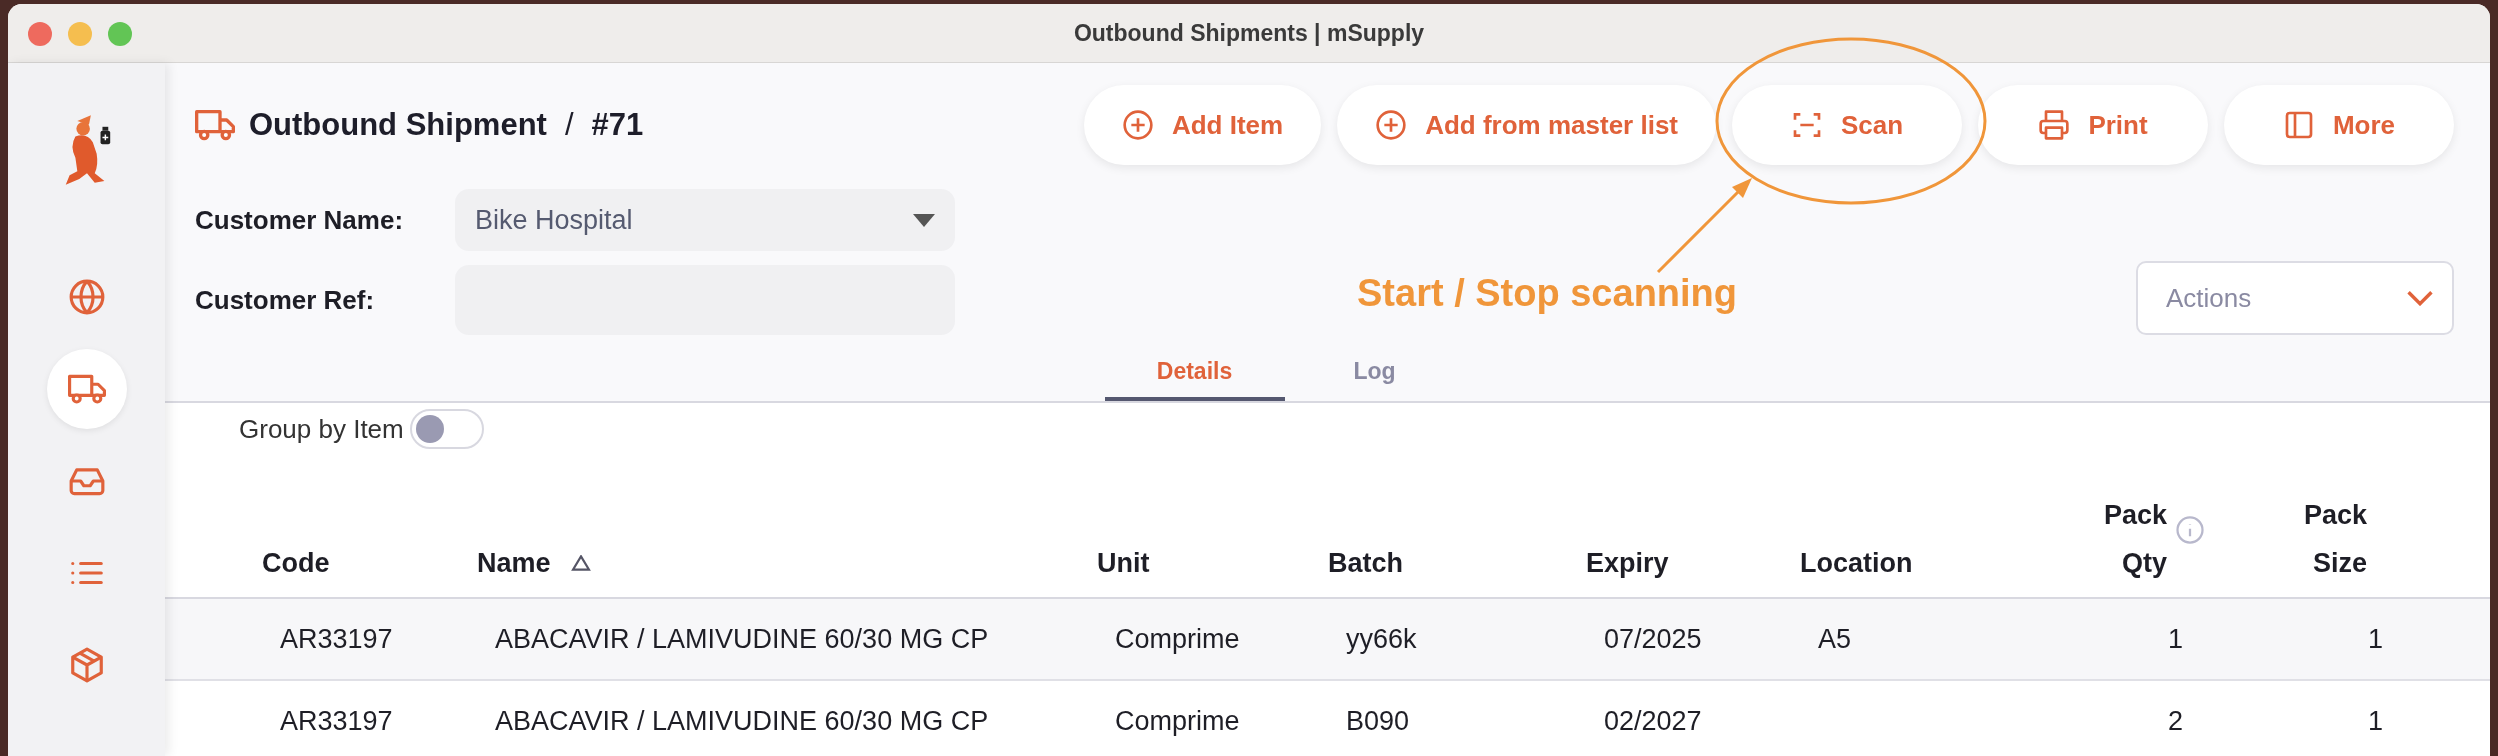 The width and height of the screenshot is (2498, 756). Describe the element at coordinates (1365, 563) in the screenshot. I see `column-header: Batch` at that location.